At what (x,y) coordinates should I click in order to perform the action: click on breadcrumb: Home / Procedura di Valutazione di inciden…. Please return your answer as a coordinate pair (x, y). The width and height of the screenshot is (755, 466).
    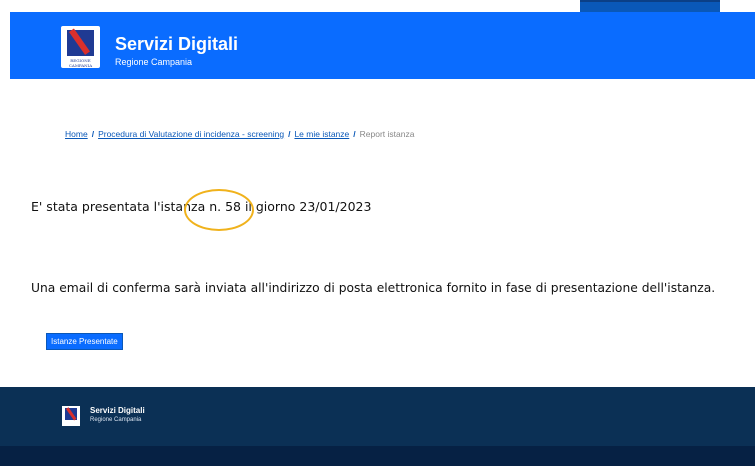
    Looking at the image, I should click on (239, 134).